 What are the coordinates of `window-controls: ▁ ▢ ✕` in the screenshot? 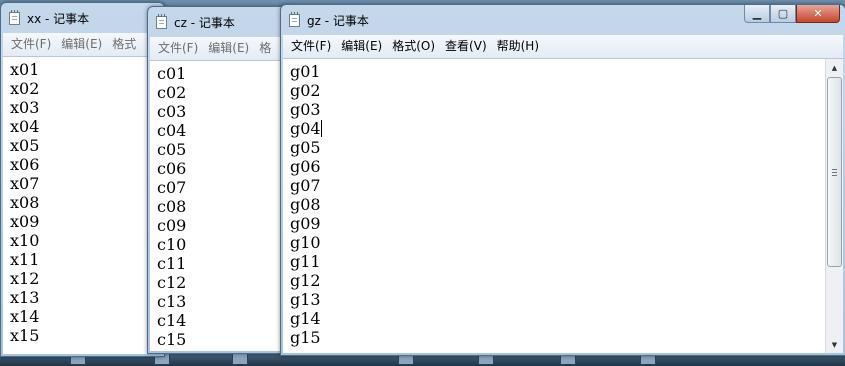 It's located at (792, 14).